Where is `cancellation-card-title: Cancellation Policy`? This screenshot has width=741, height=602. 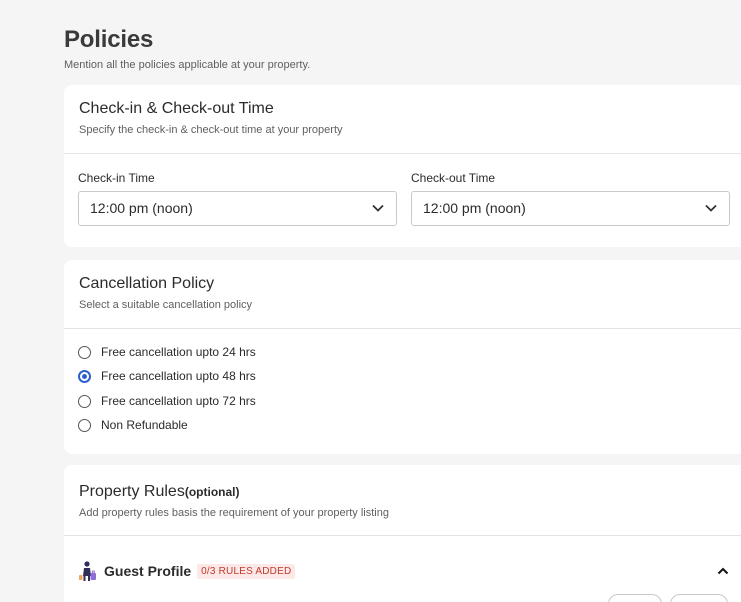
cancellation-card-title: Cancellation Policy is located at coordinates (147, 283).